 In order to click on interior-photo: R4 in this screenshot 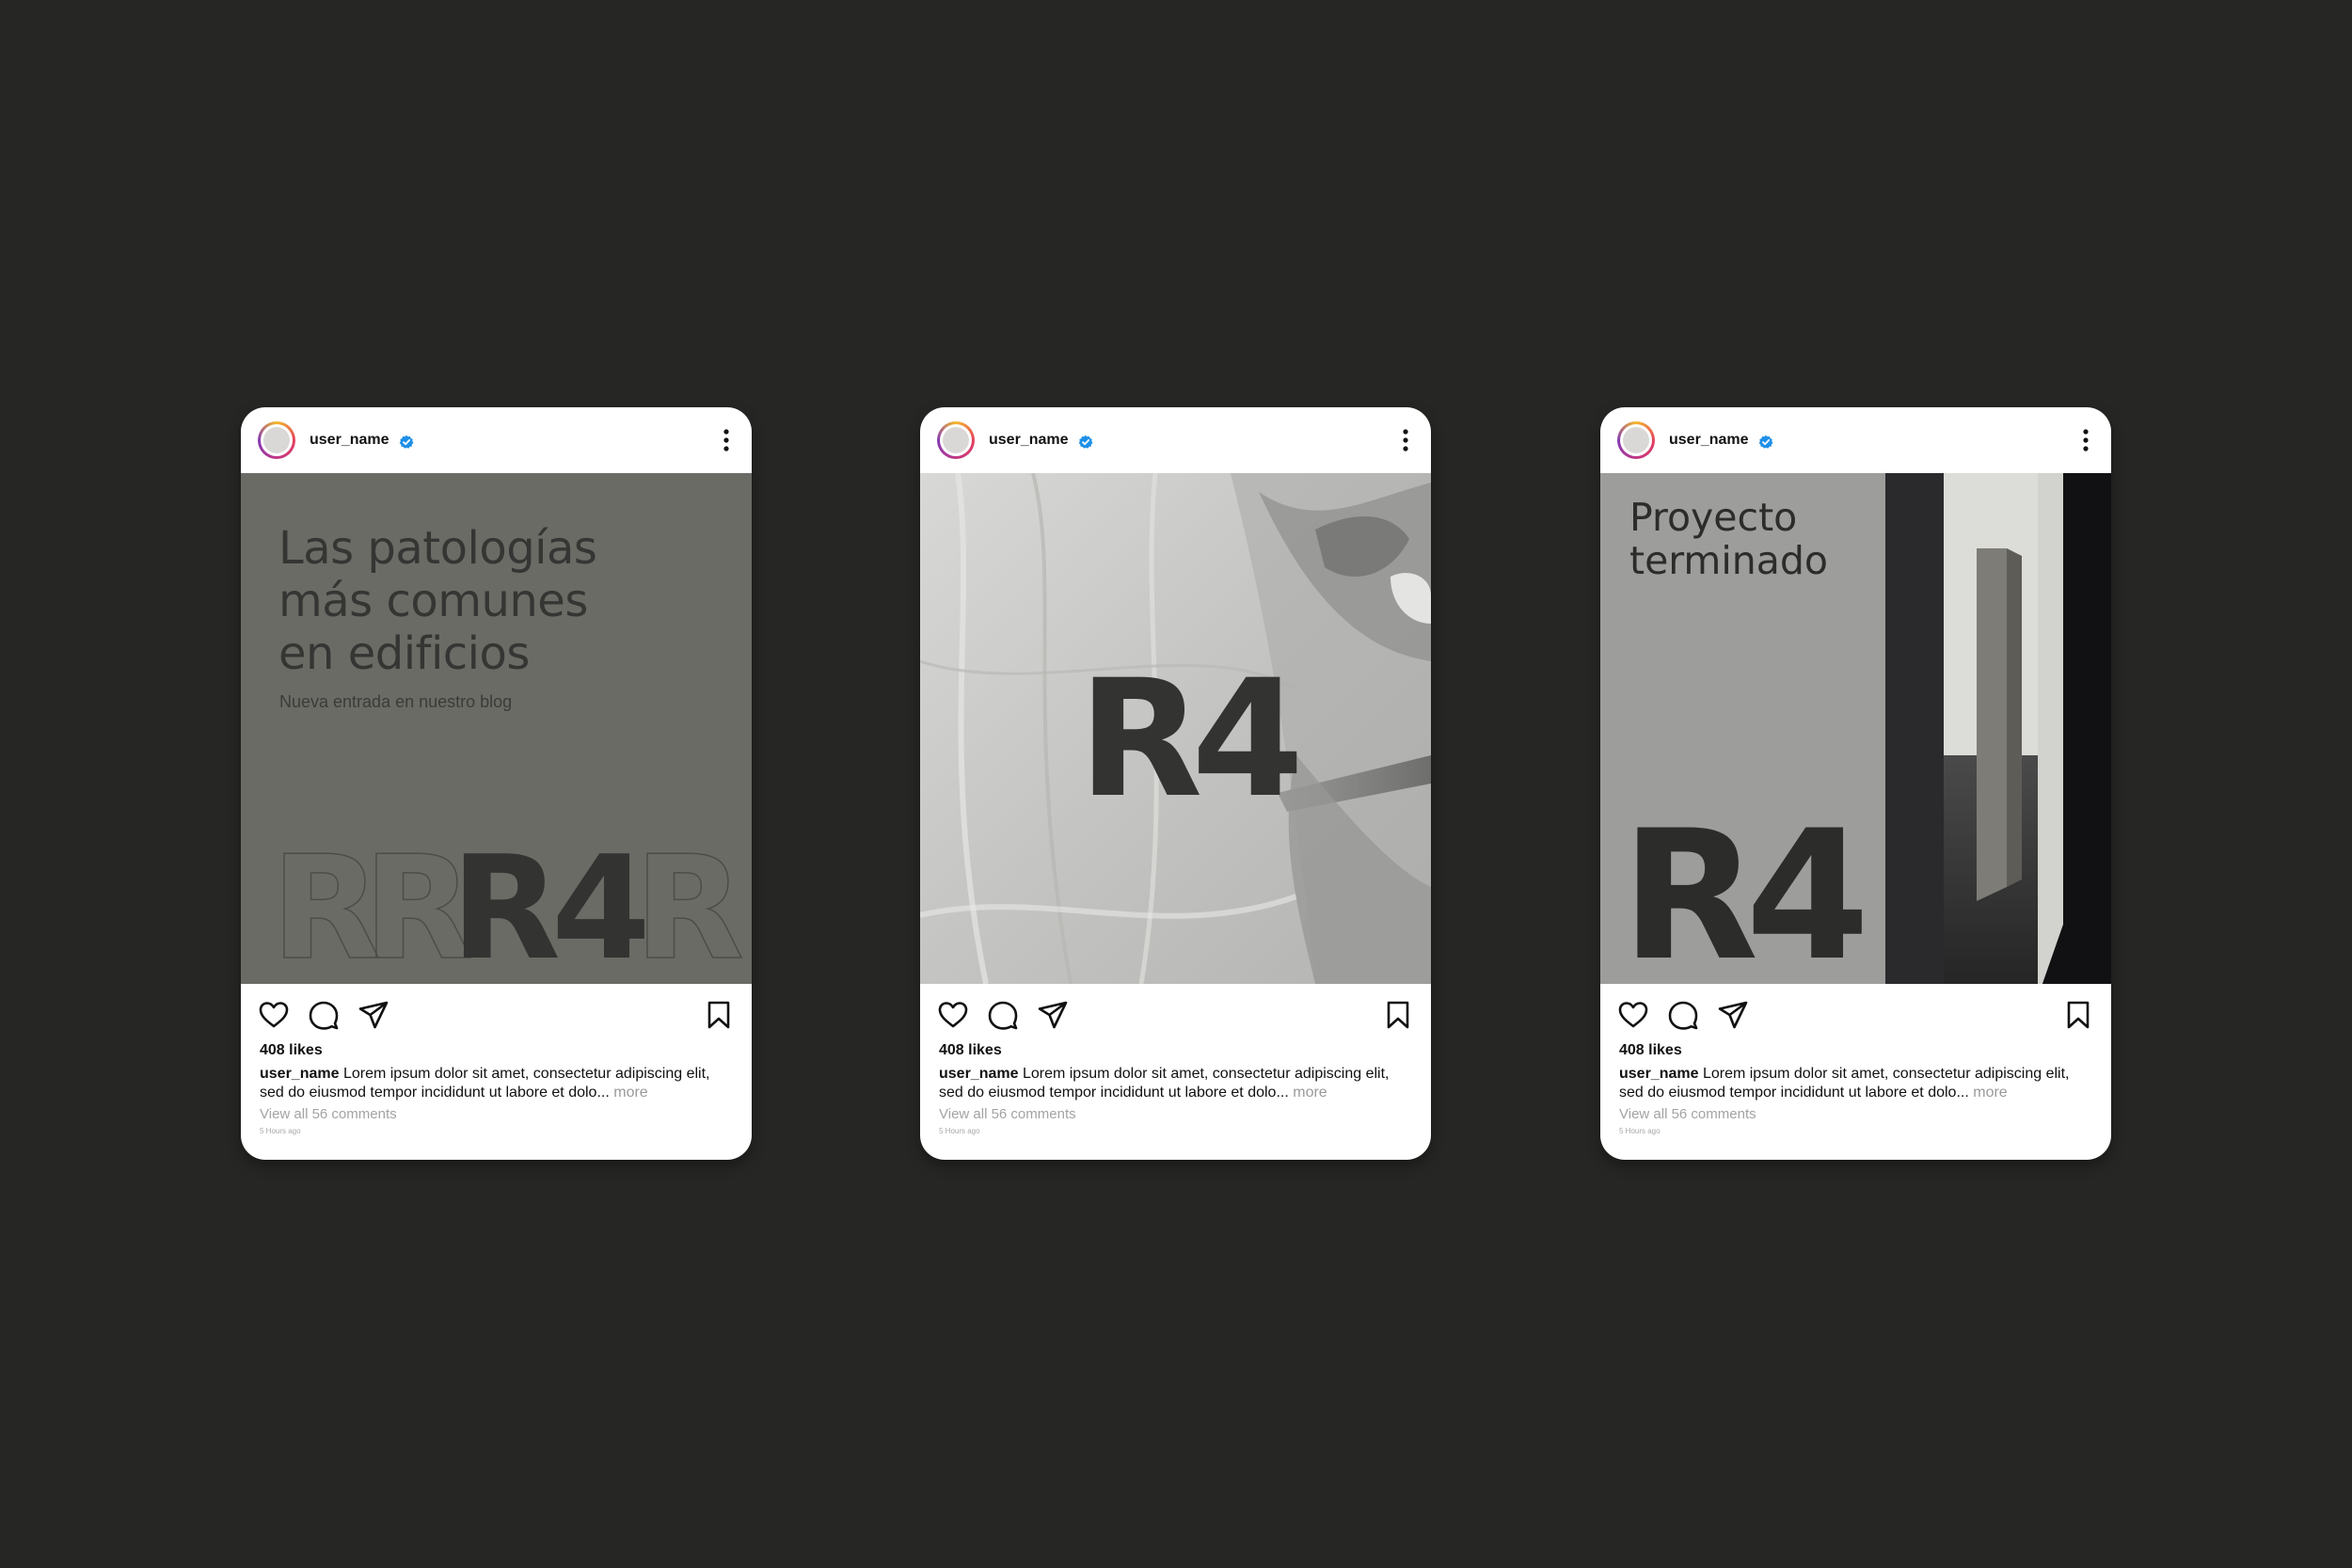, I will do `click(1866, 728)`.